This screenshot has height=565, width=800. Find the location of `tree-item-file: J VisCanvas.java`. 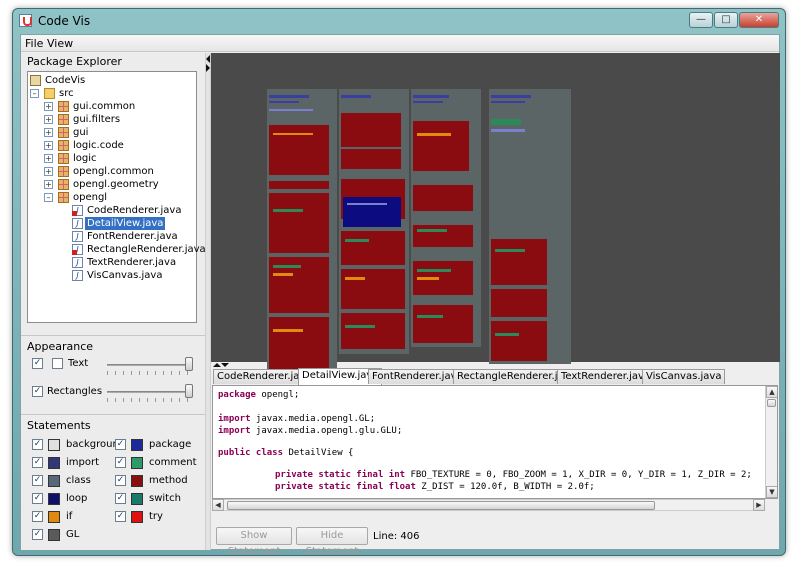

tree-item-file: J VisCanvas.java is located at coordinates (118, 275).